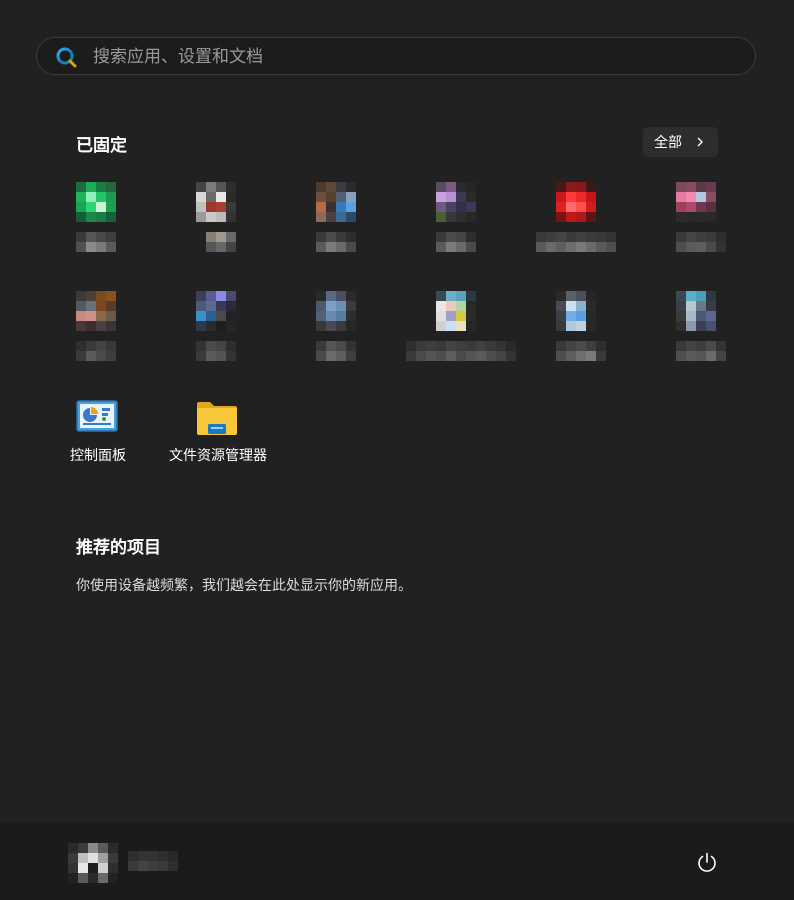  Describe the element at coordinates (118, 548) in the screenshot. I see `recommended-section-title: 推荐的项目` at that location.